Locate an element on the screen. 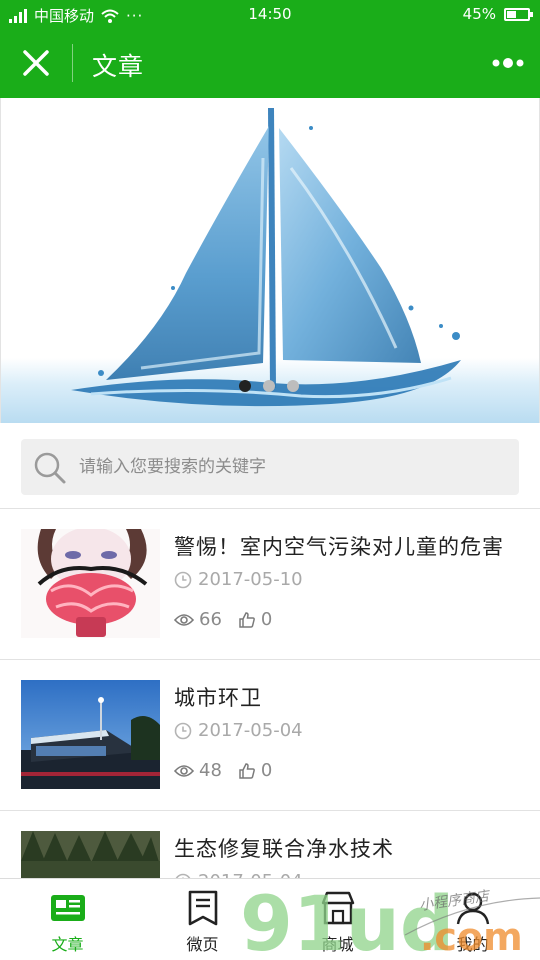 The height and width of the screenshot is (960, 540). more-options-button is located at coordinates (508, 63).